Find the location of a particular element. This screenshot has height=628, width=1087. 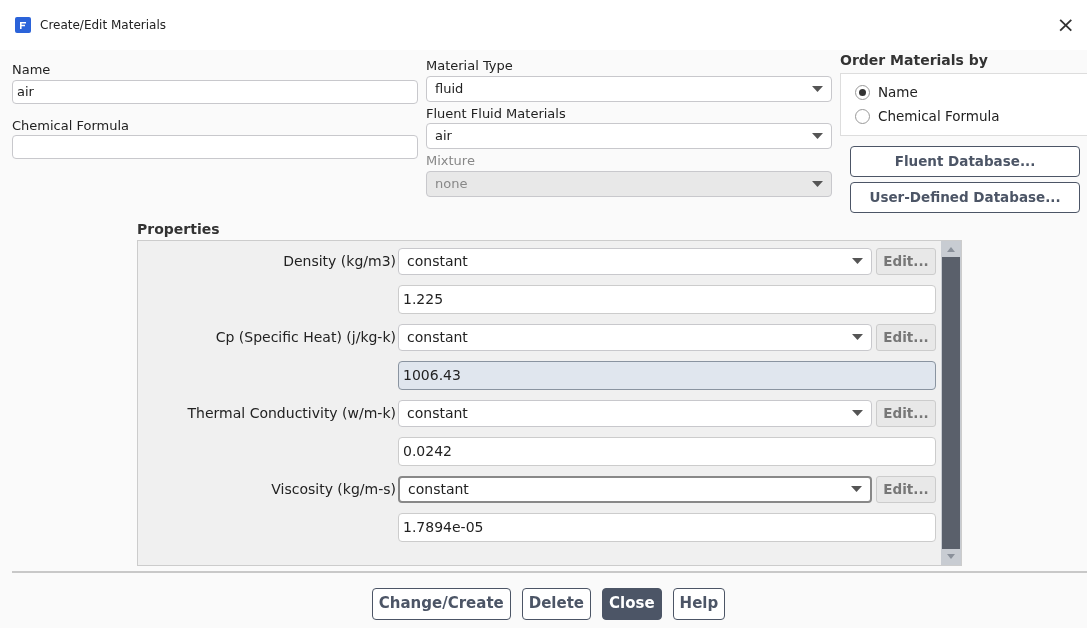

radio-option: Chemical Formula is located at coordinates (927, 116).